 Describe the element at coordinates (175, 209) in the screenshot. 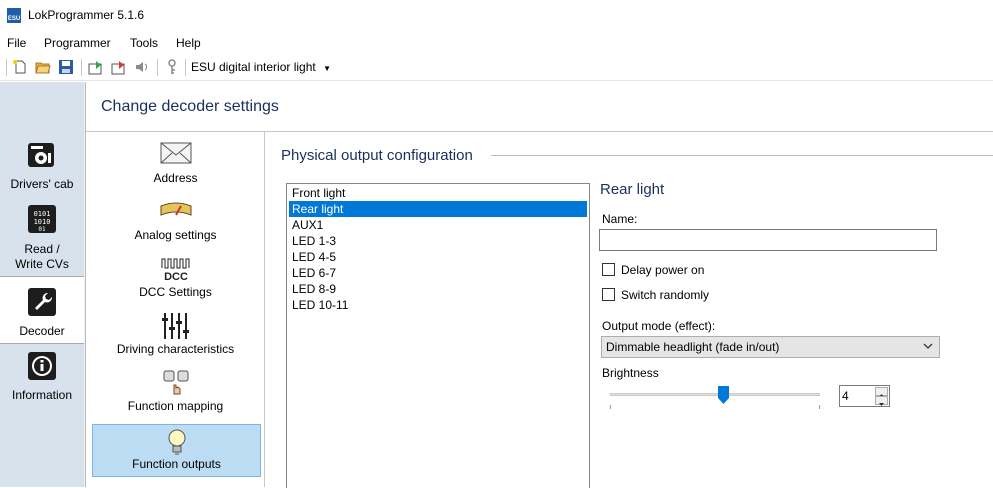

I see `analog-meter-icon` at that location.